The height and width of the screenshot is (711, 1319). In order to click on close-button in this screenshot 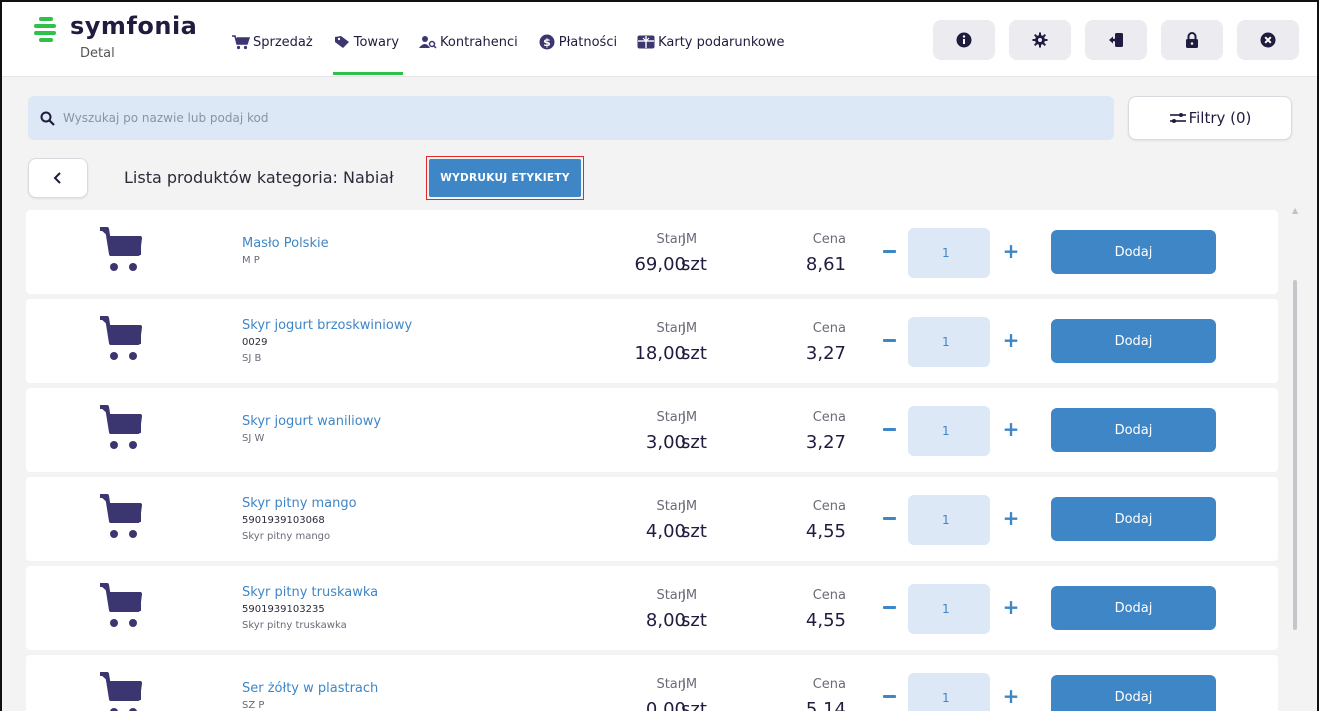, I will do `click(1268, 40)`.